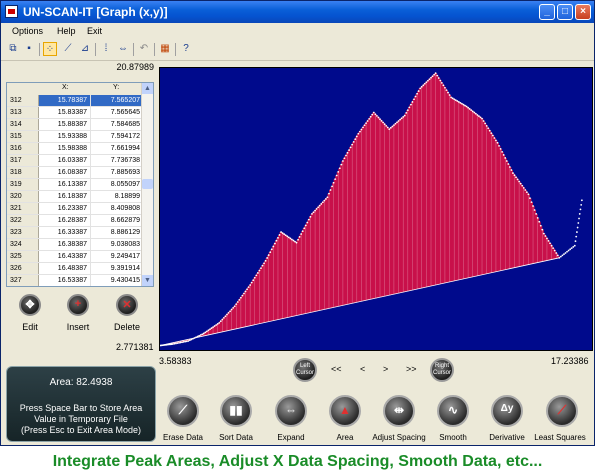 The height and width of the screenshot is (476, 595). Describe the element at coordinates (165, 49) in the screenshot. I see `grid-icon: ▦` at that location.